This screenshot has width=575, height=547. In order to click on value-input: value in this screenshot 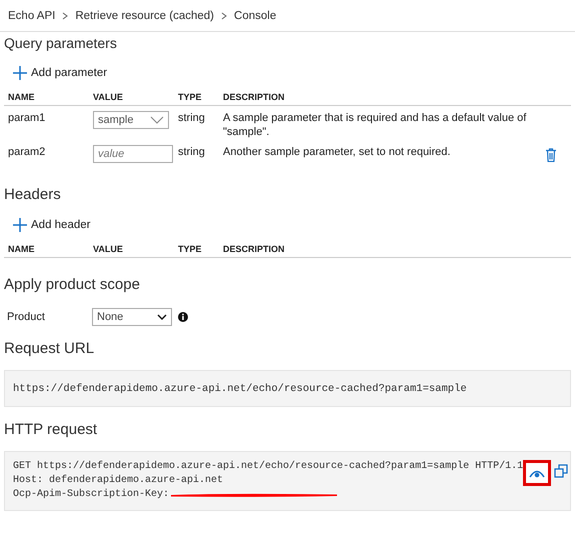, I will do `click(133, 154)`.